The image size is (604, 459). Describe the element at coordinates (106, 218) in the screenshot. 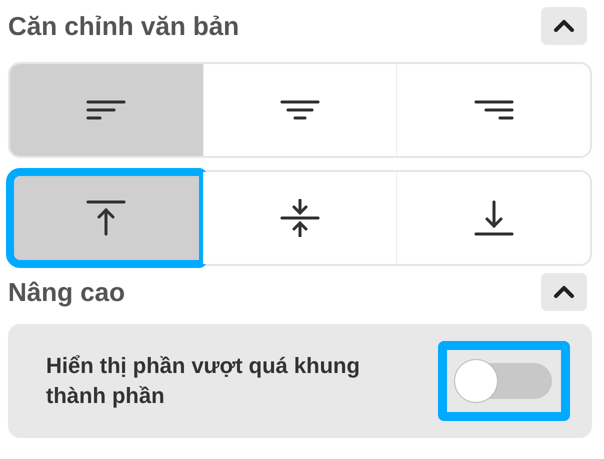

I see `align-top-icon` at that location.